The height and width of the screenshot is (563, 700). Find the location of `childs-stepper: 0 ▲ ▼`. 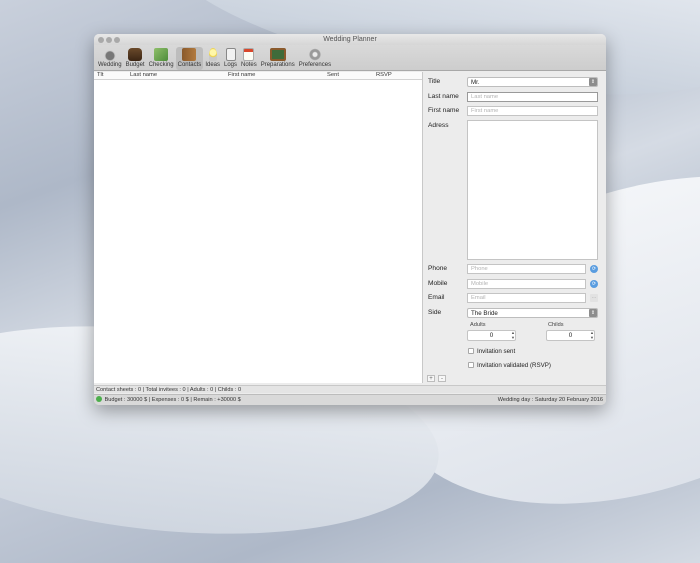

childs-stepper: 0 ▲ ▼ is located at coordinates (570, 335).